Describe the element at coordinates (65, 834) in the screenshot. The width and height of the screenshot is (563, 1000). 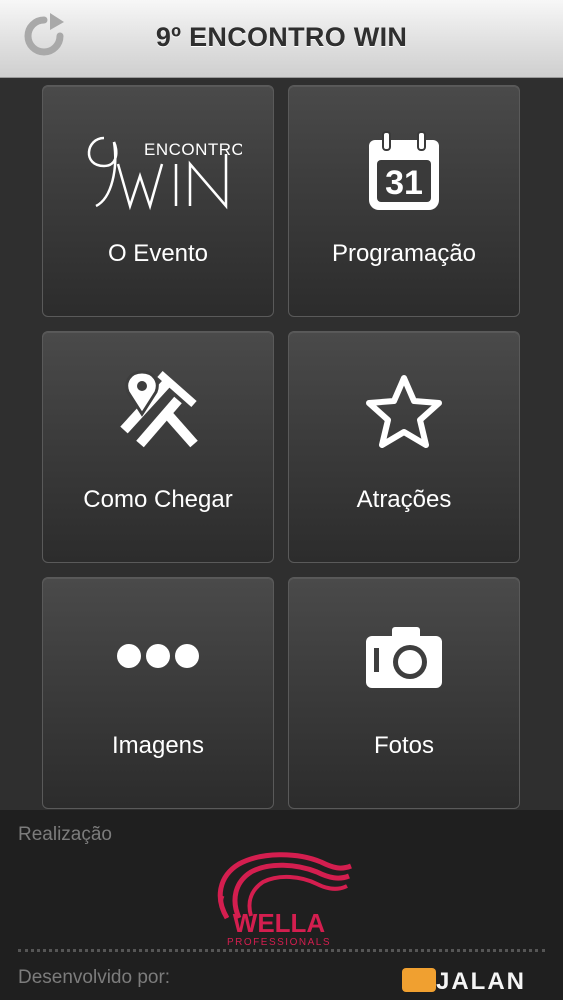
I see `realizacao-label: Realização` at that location.